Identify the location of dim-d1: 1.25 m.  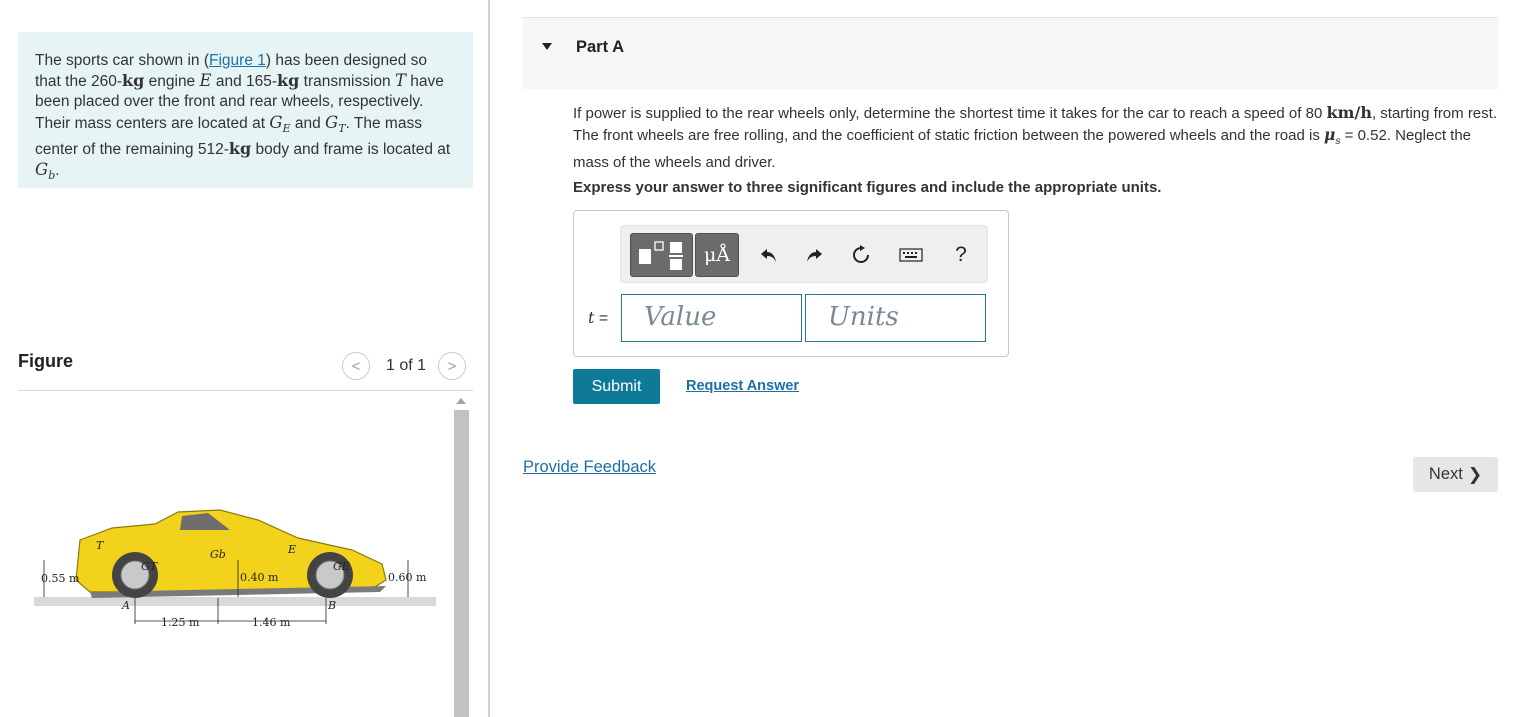
(180, 622).